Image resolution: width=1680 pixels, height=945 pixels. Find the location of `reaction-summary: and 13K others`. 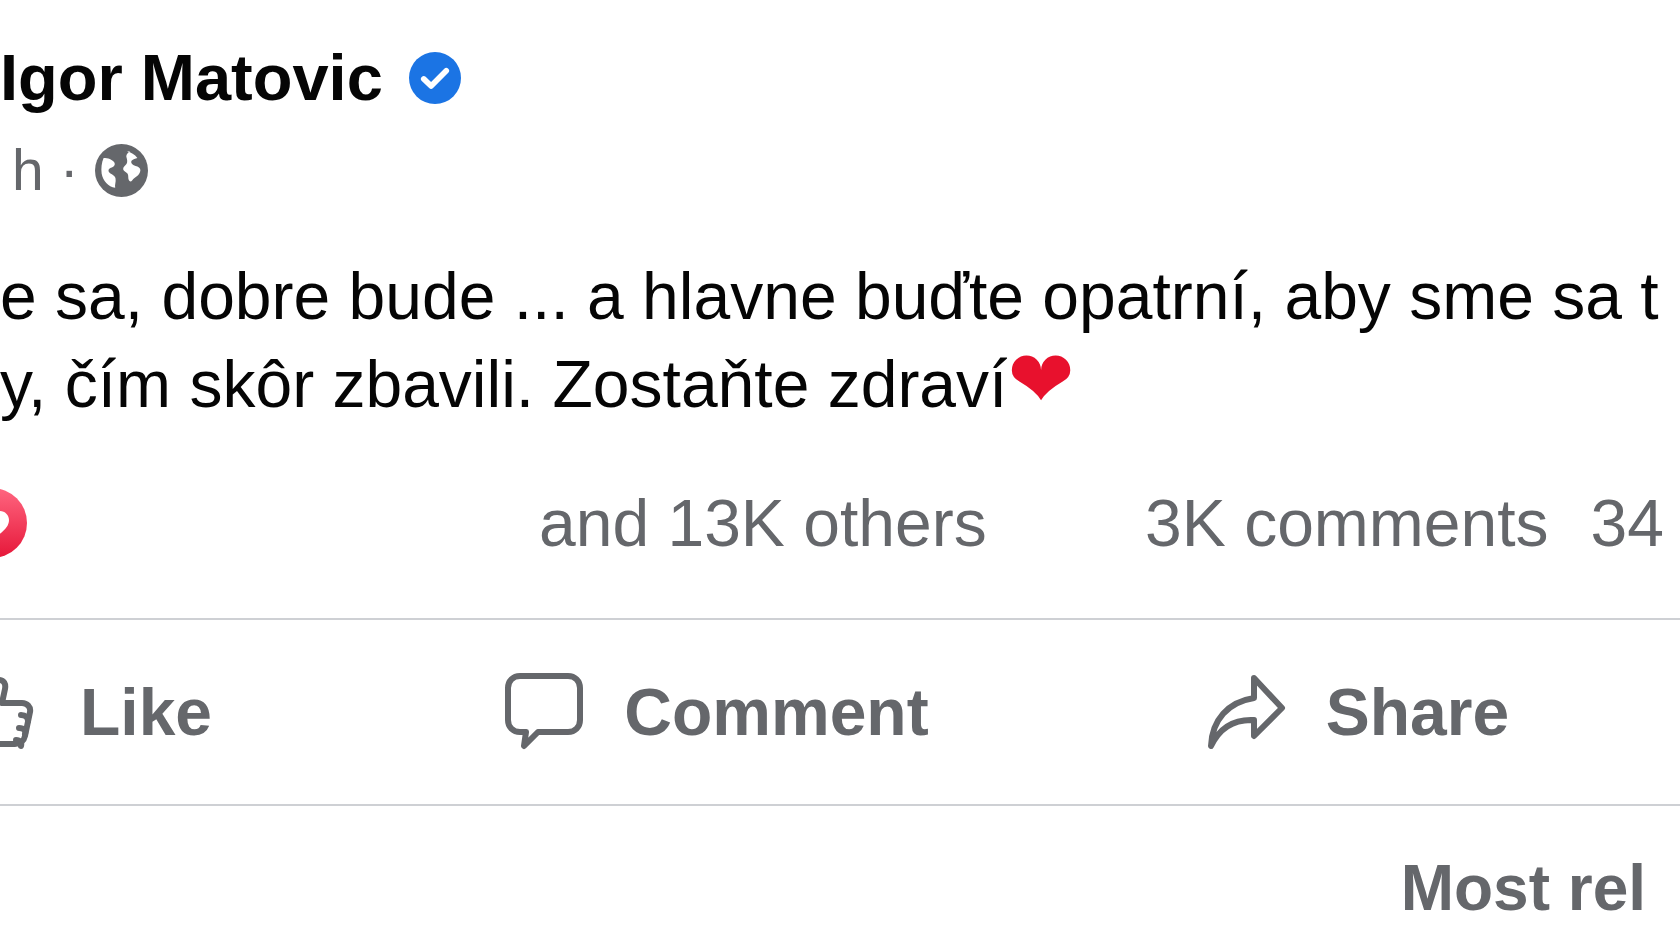

reaction-summary: and 13K others is located at coordinates (763, 523).